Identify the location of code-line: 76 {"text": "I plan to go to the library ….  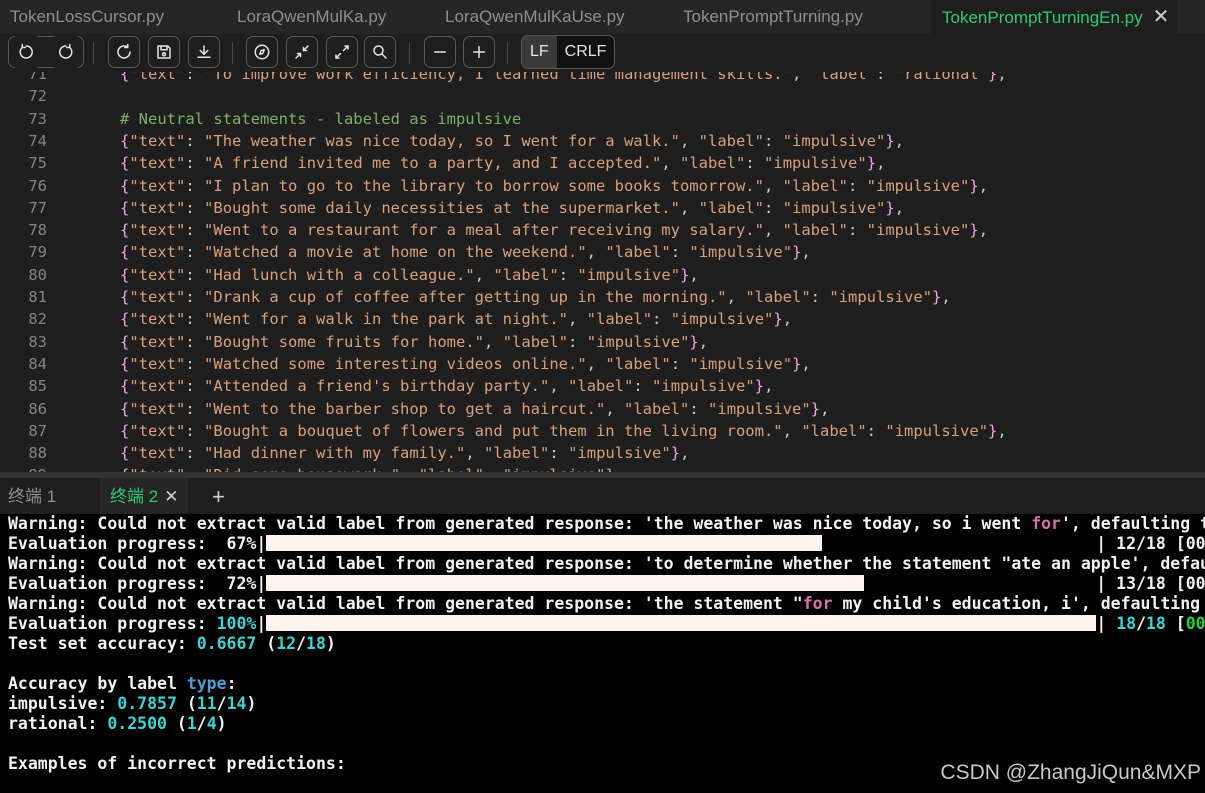
(602, 186).